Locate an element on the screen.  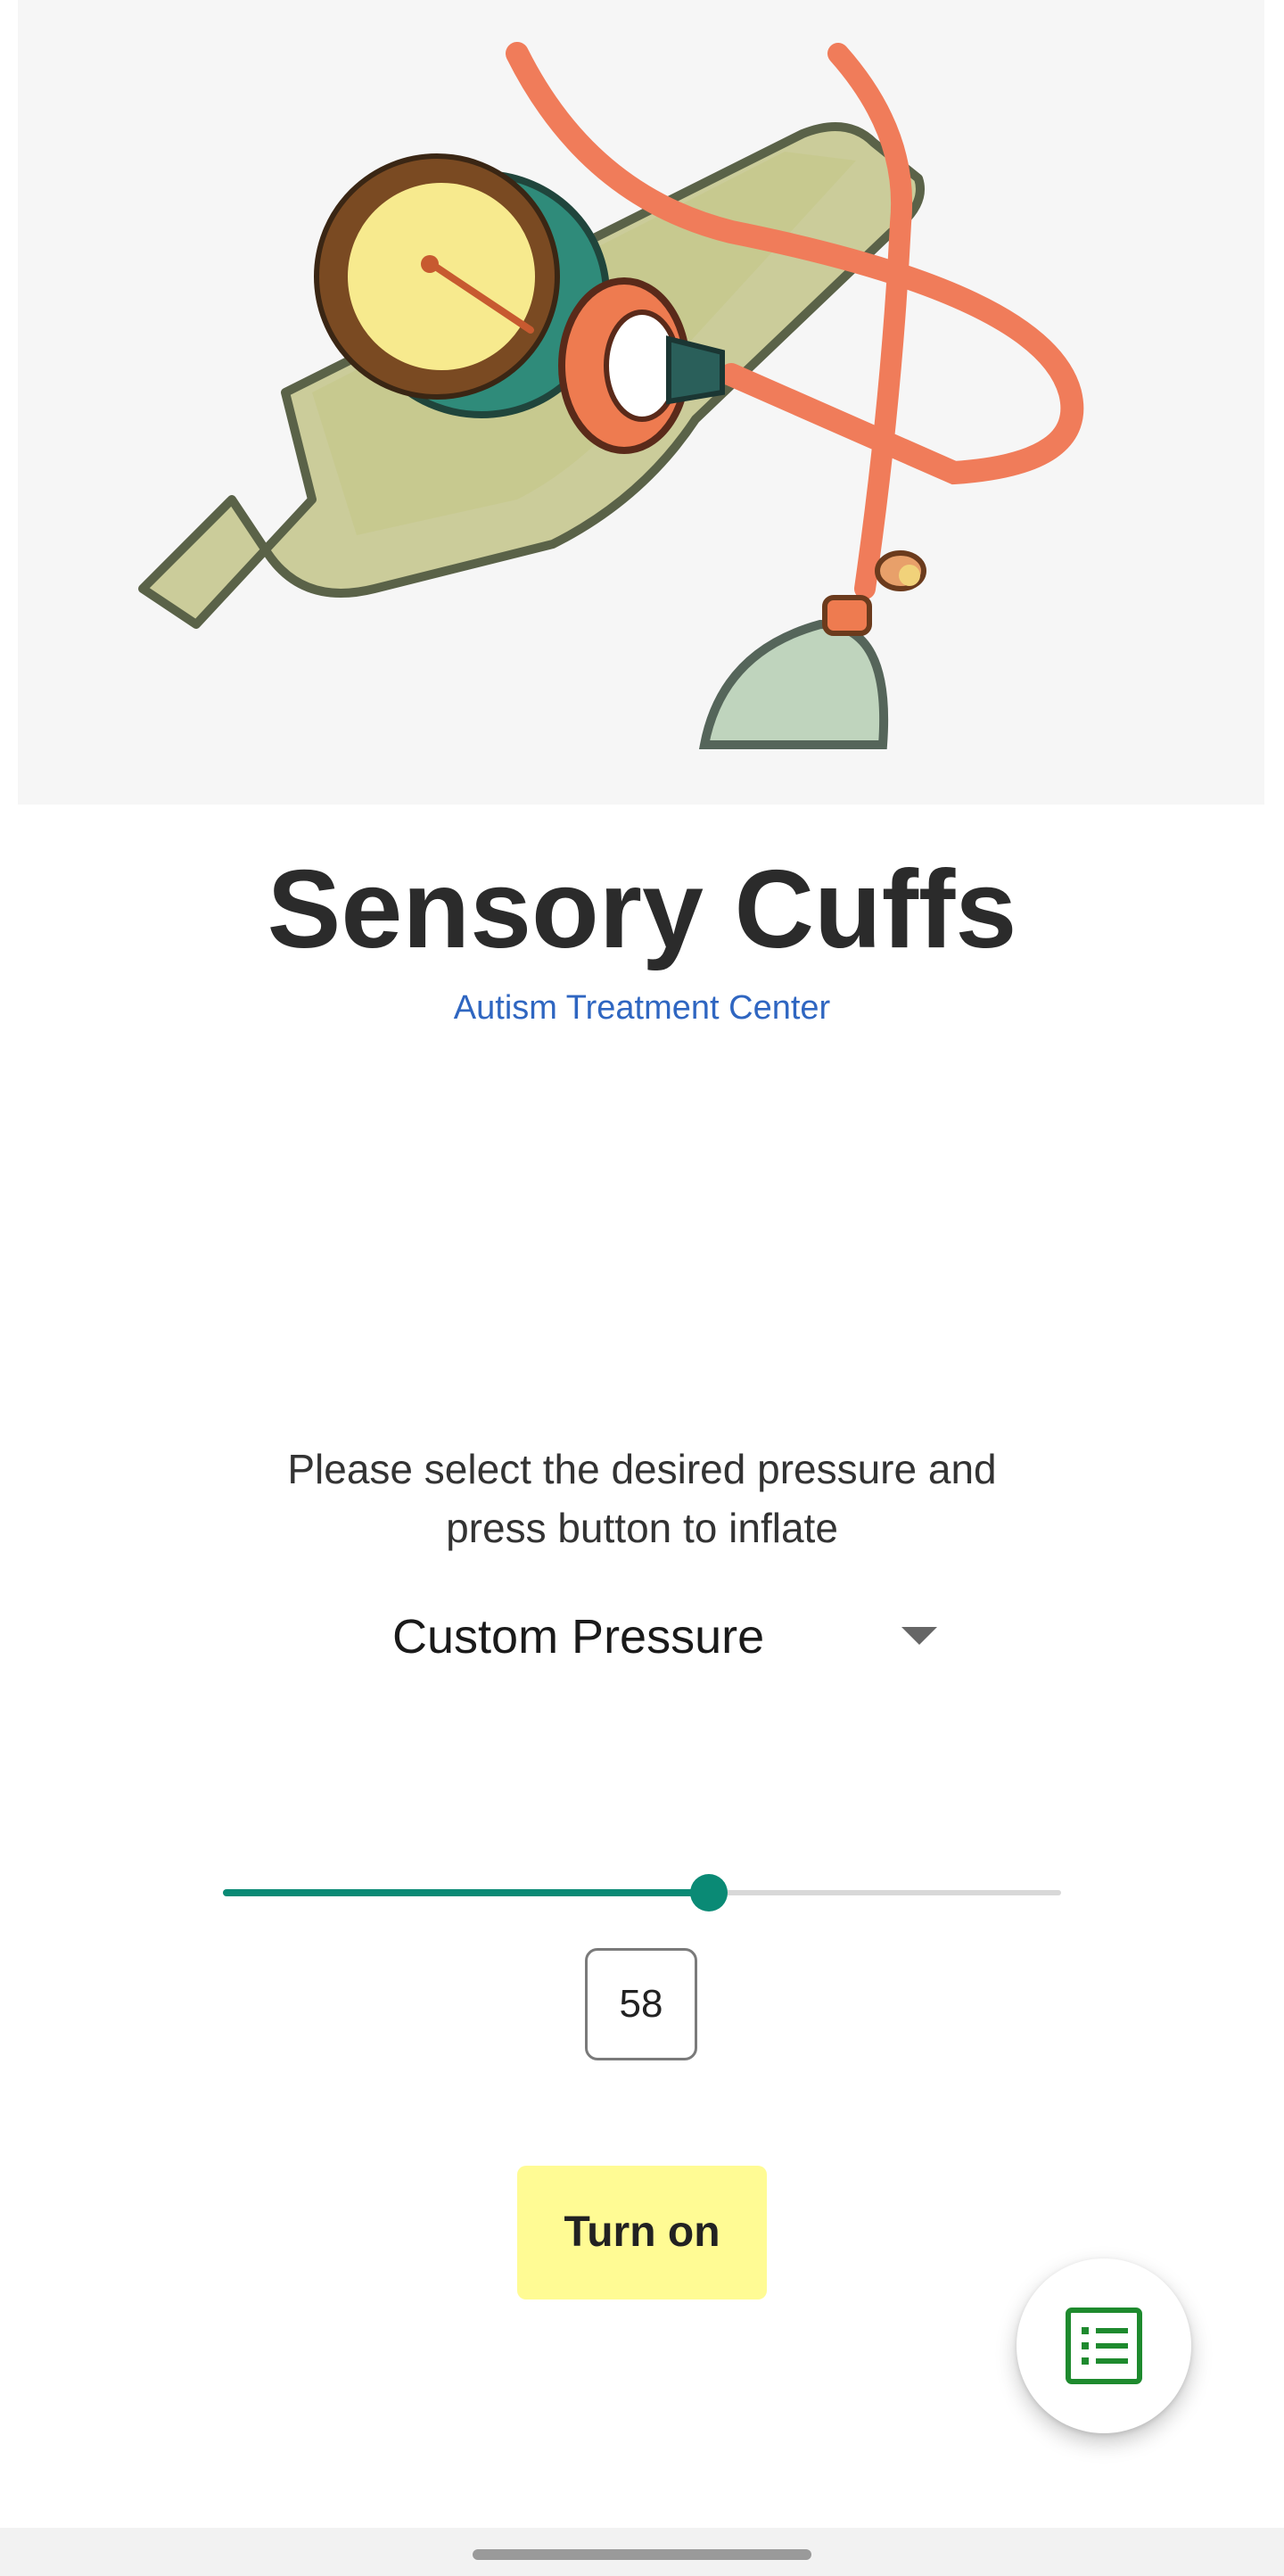
home-gesture-handle is located at coordinates (642, 2555).